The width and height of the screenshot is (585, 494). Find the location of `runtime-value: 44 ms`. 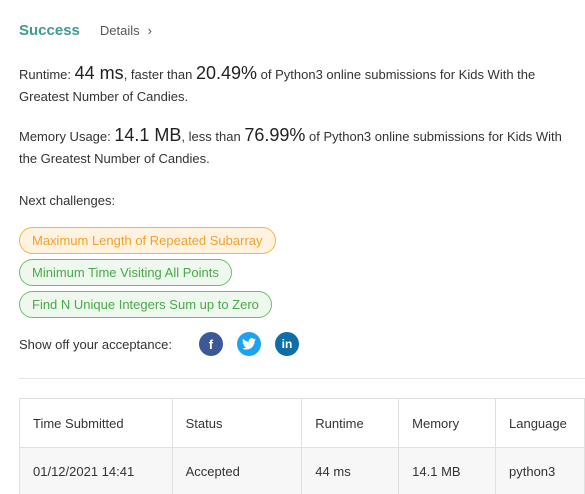

runtime-value: 44 ms is located at coordinates (99, 73).